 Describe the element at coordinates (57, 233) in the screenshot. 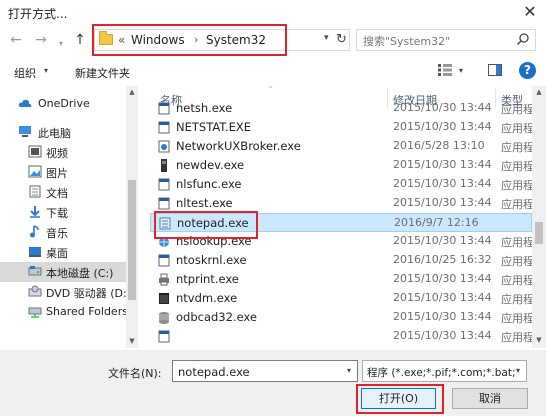

I see `sidebar-item-label: 音乐` at that location.